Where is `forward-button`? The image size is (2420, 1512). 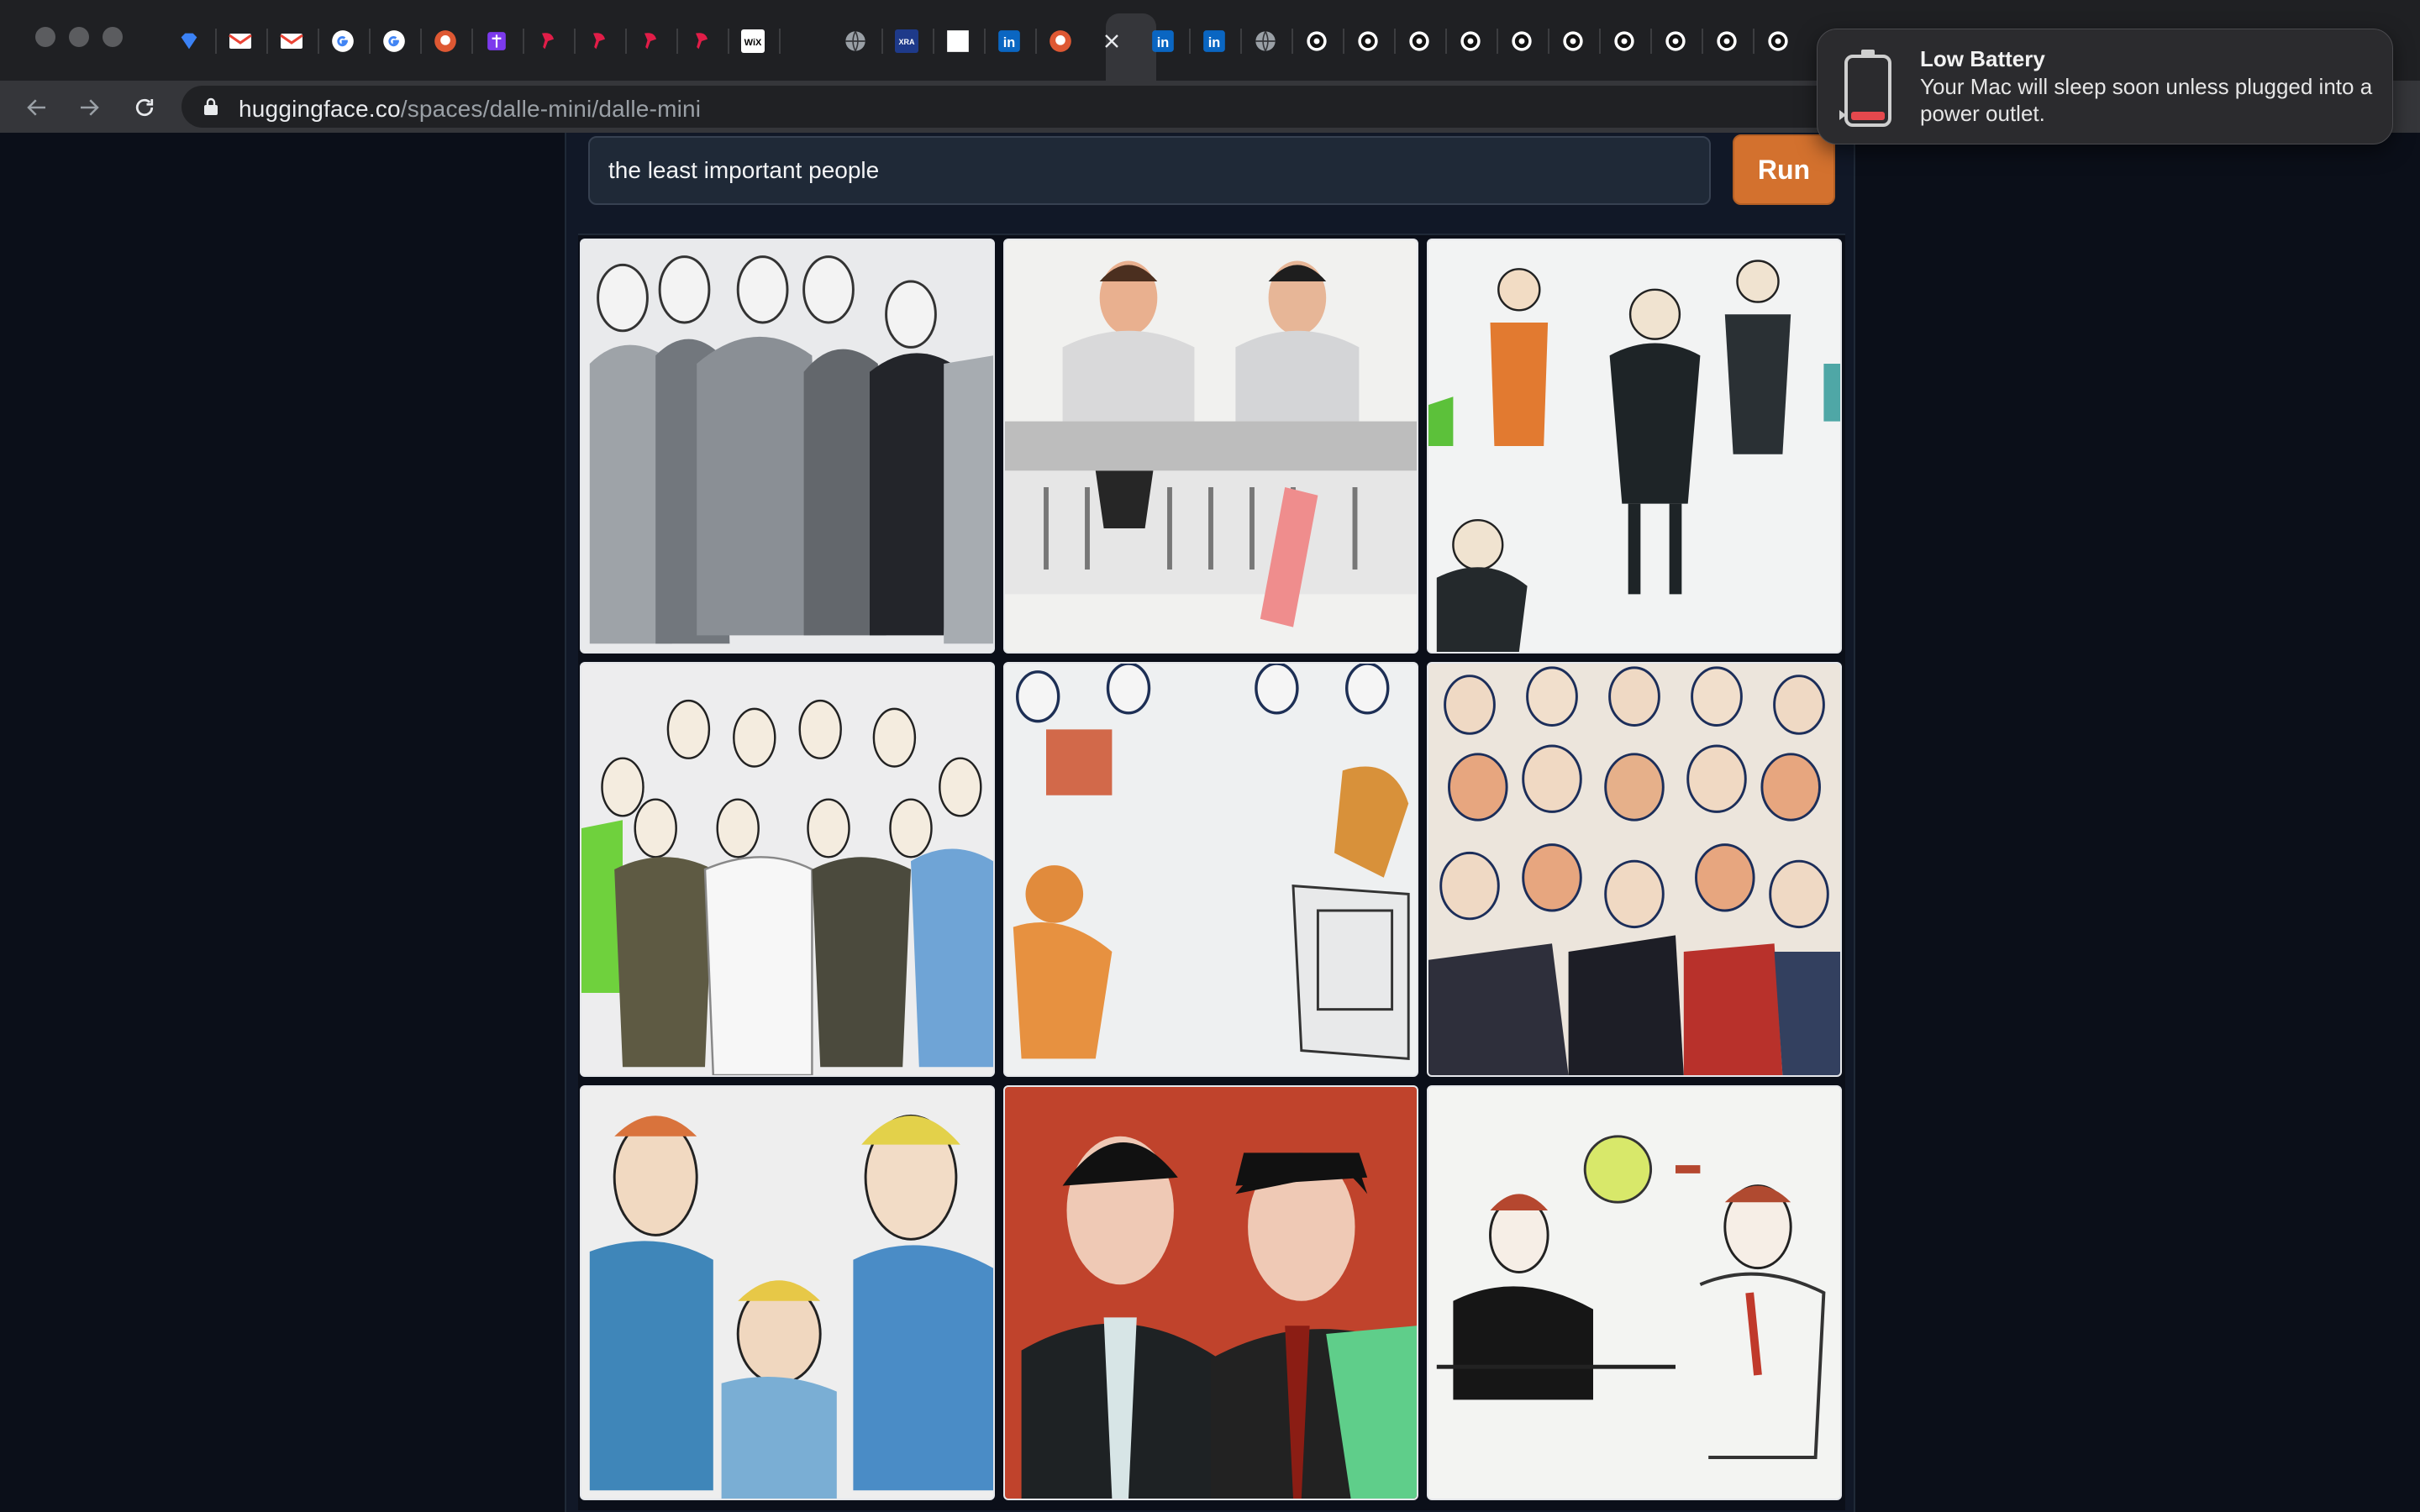 forward-button is located at coordinates (90, 107).